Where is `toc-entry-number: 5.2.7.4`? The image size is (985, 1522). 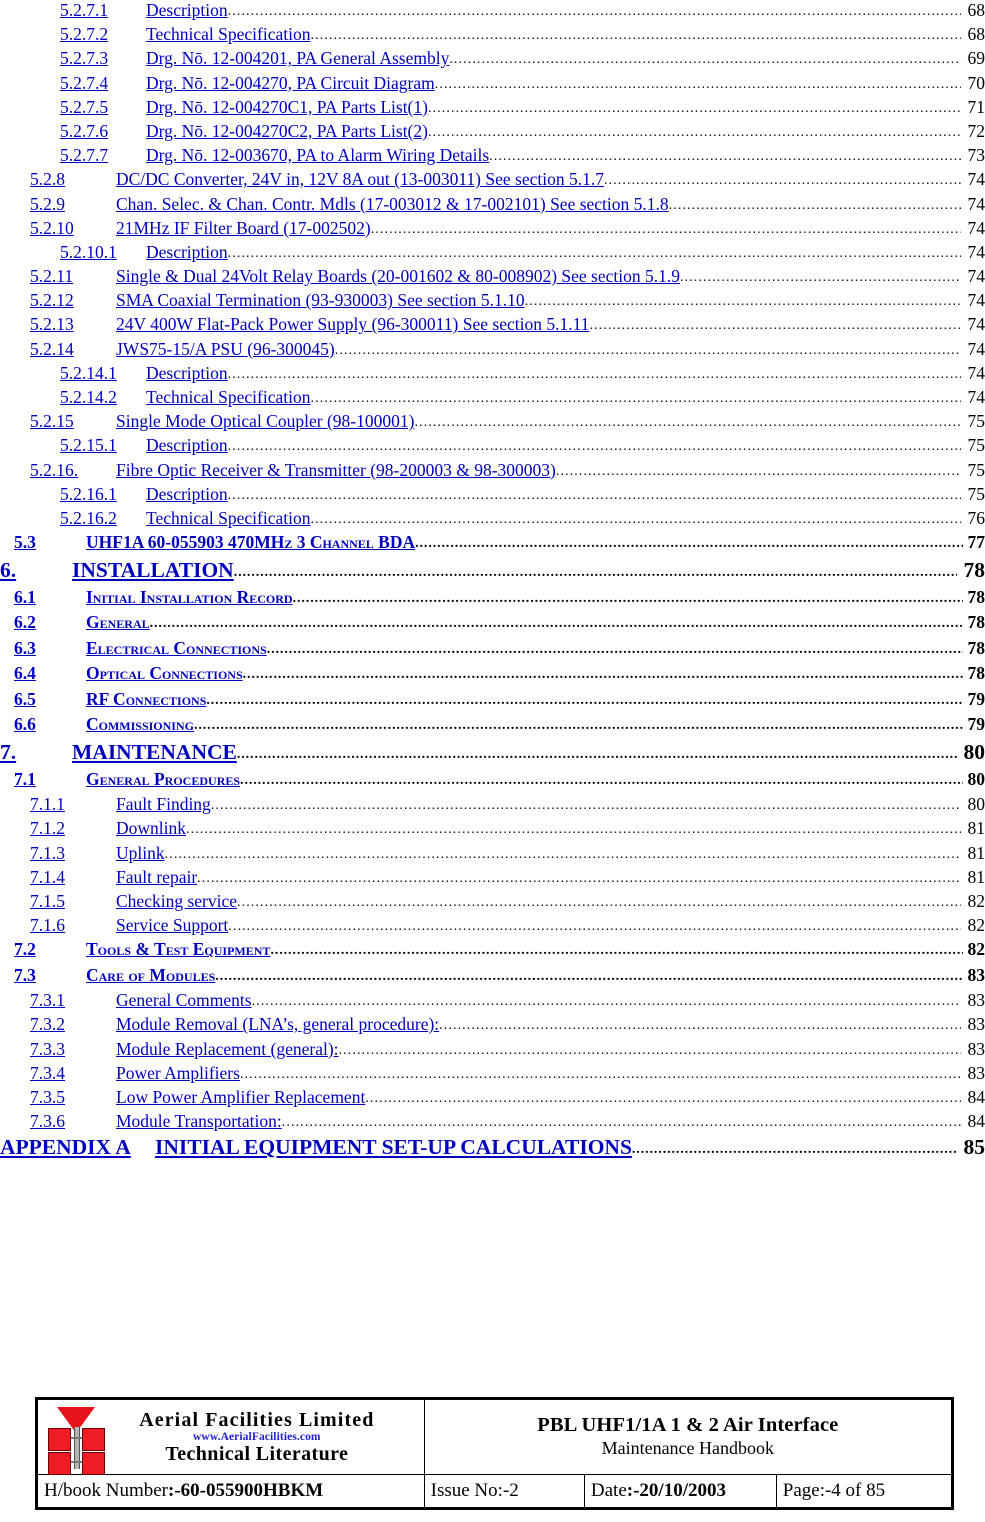
toc-entry-number: 5.2.7.4 is located at coordinates (84, 82).